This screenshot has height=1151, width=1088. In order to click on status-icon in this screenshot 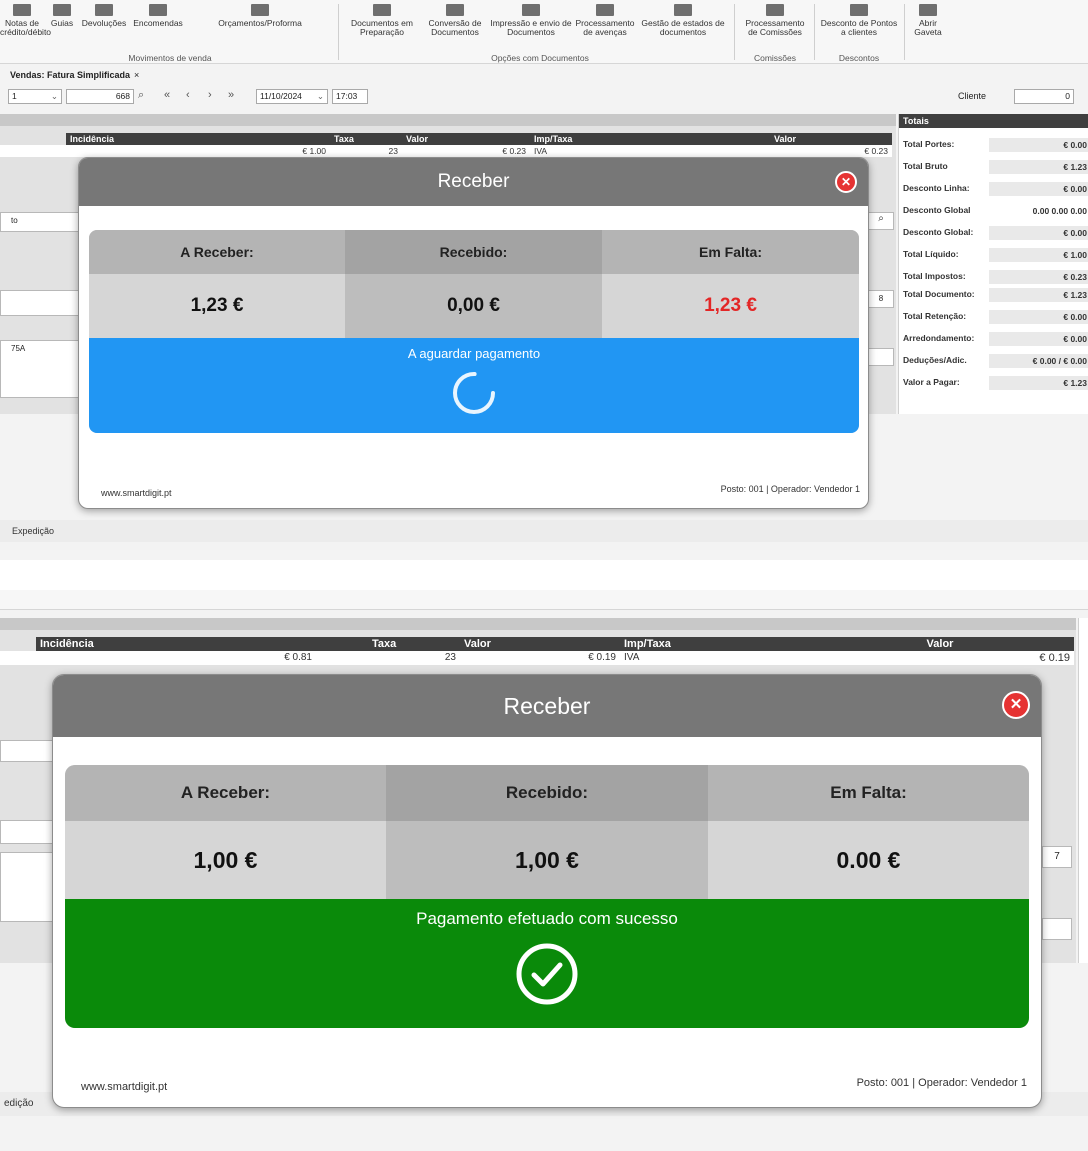, I will do `click(683, 10)`.